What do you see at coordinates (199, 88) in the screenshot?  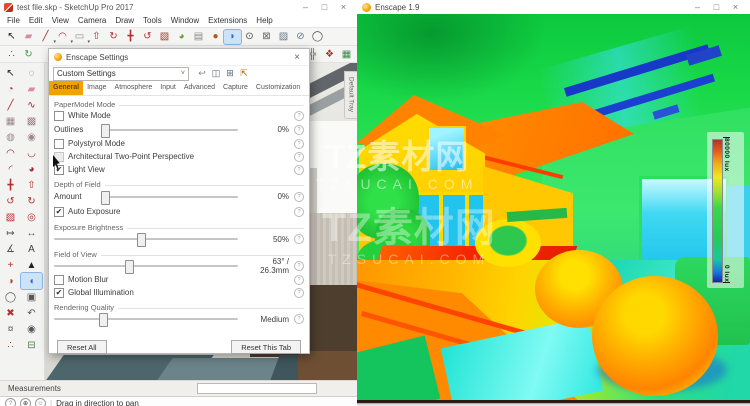 I see `tab-advanced: Advanced` at bounding box center [199, 88].